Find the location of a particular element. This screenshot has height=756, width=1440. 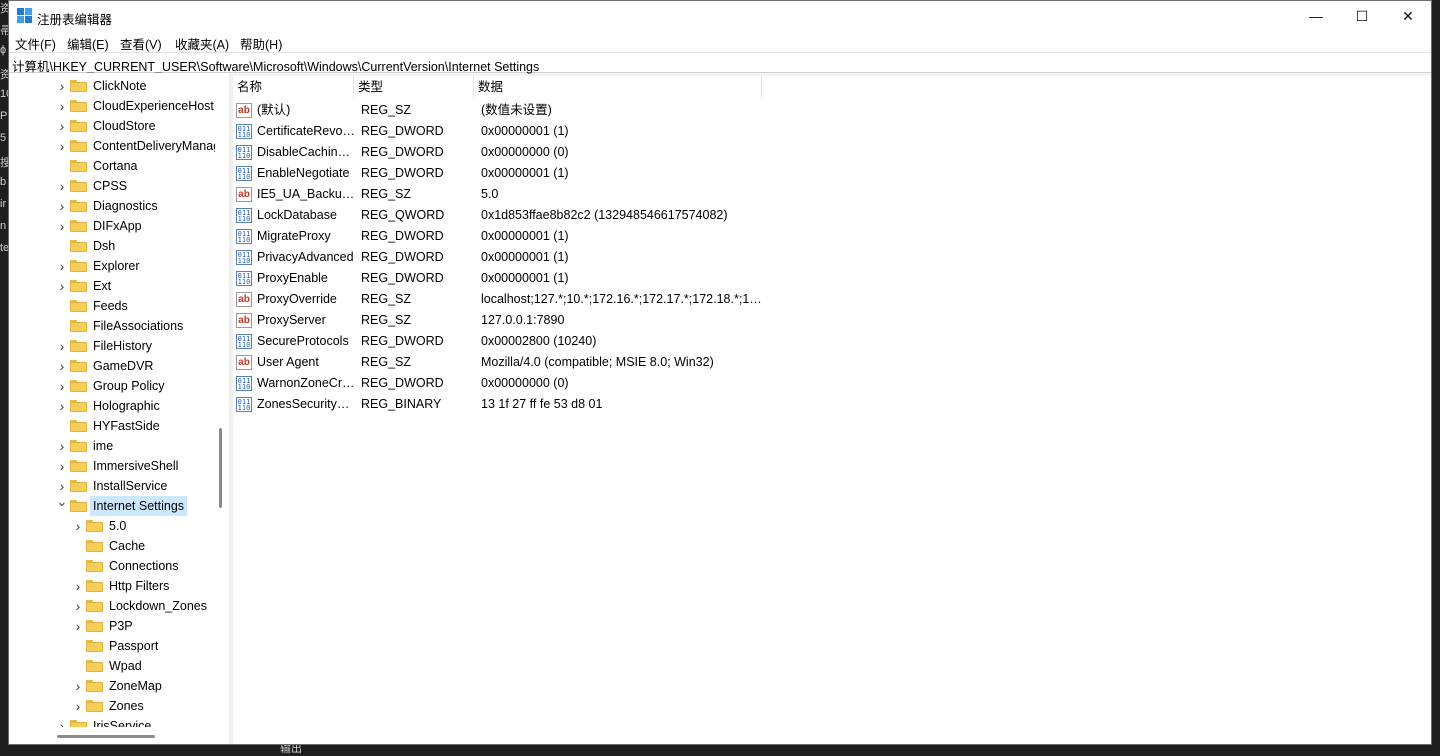

tree-node: › InstallService is located at coordinates (135, 486).